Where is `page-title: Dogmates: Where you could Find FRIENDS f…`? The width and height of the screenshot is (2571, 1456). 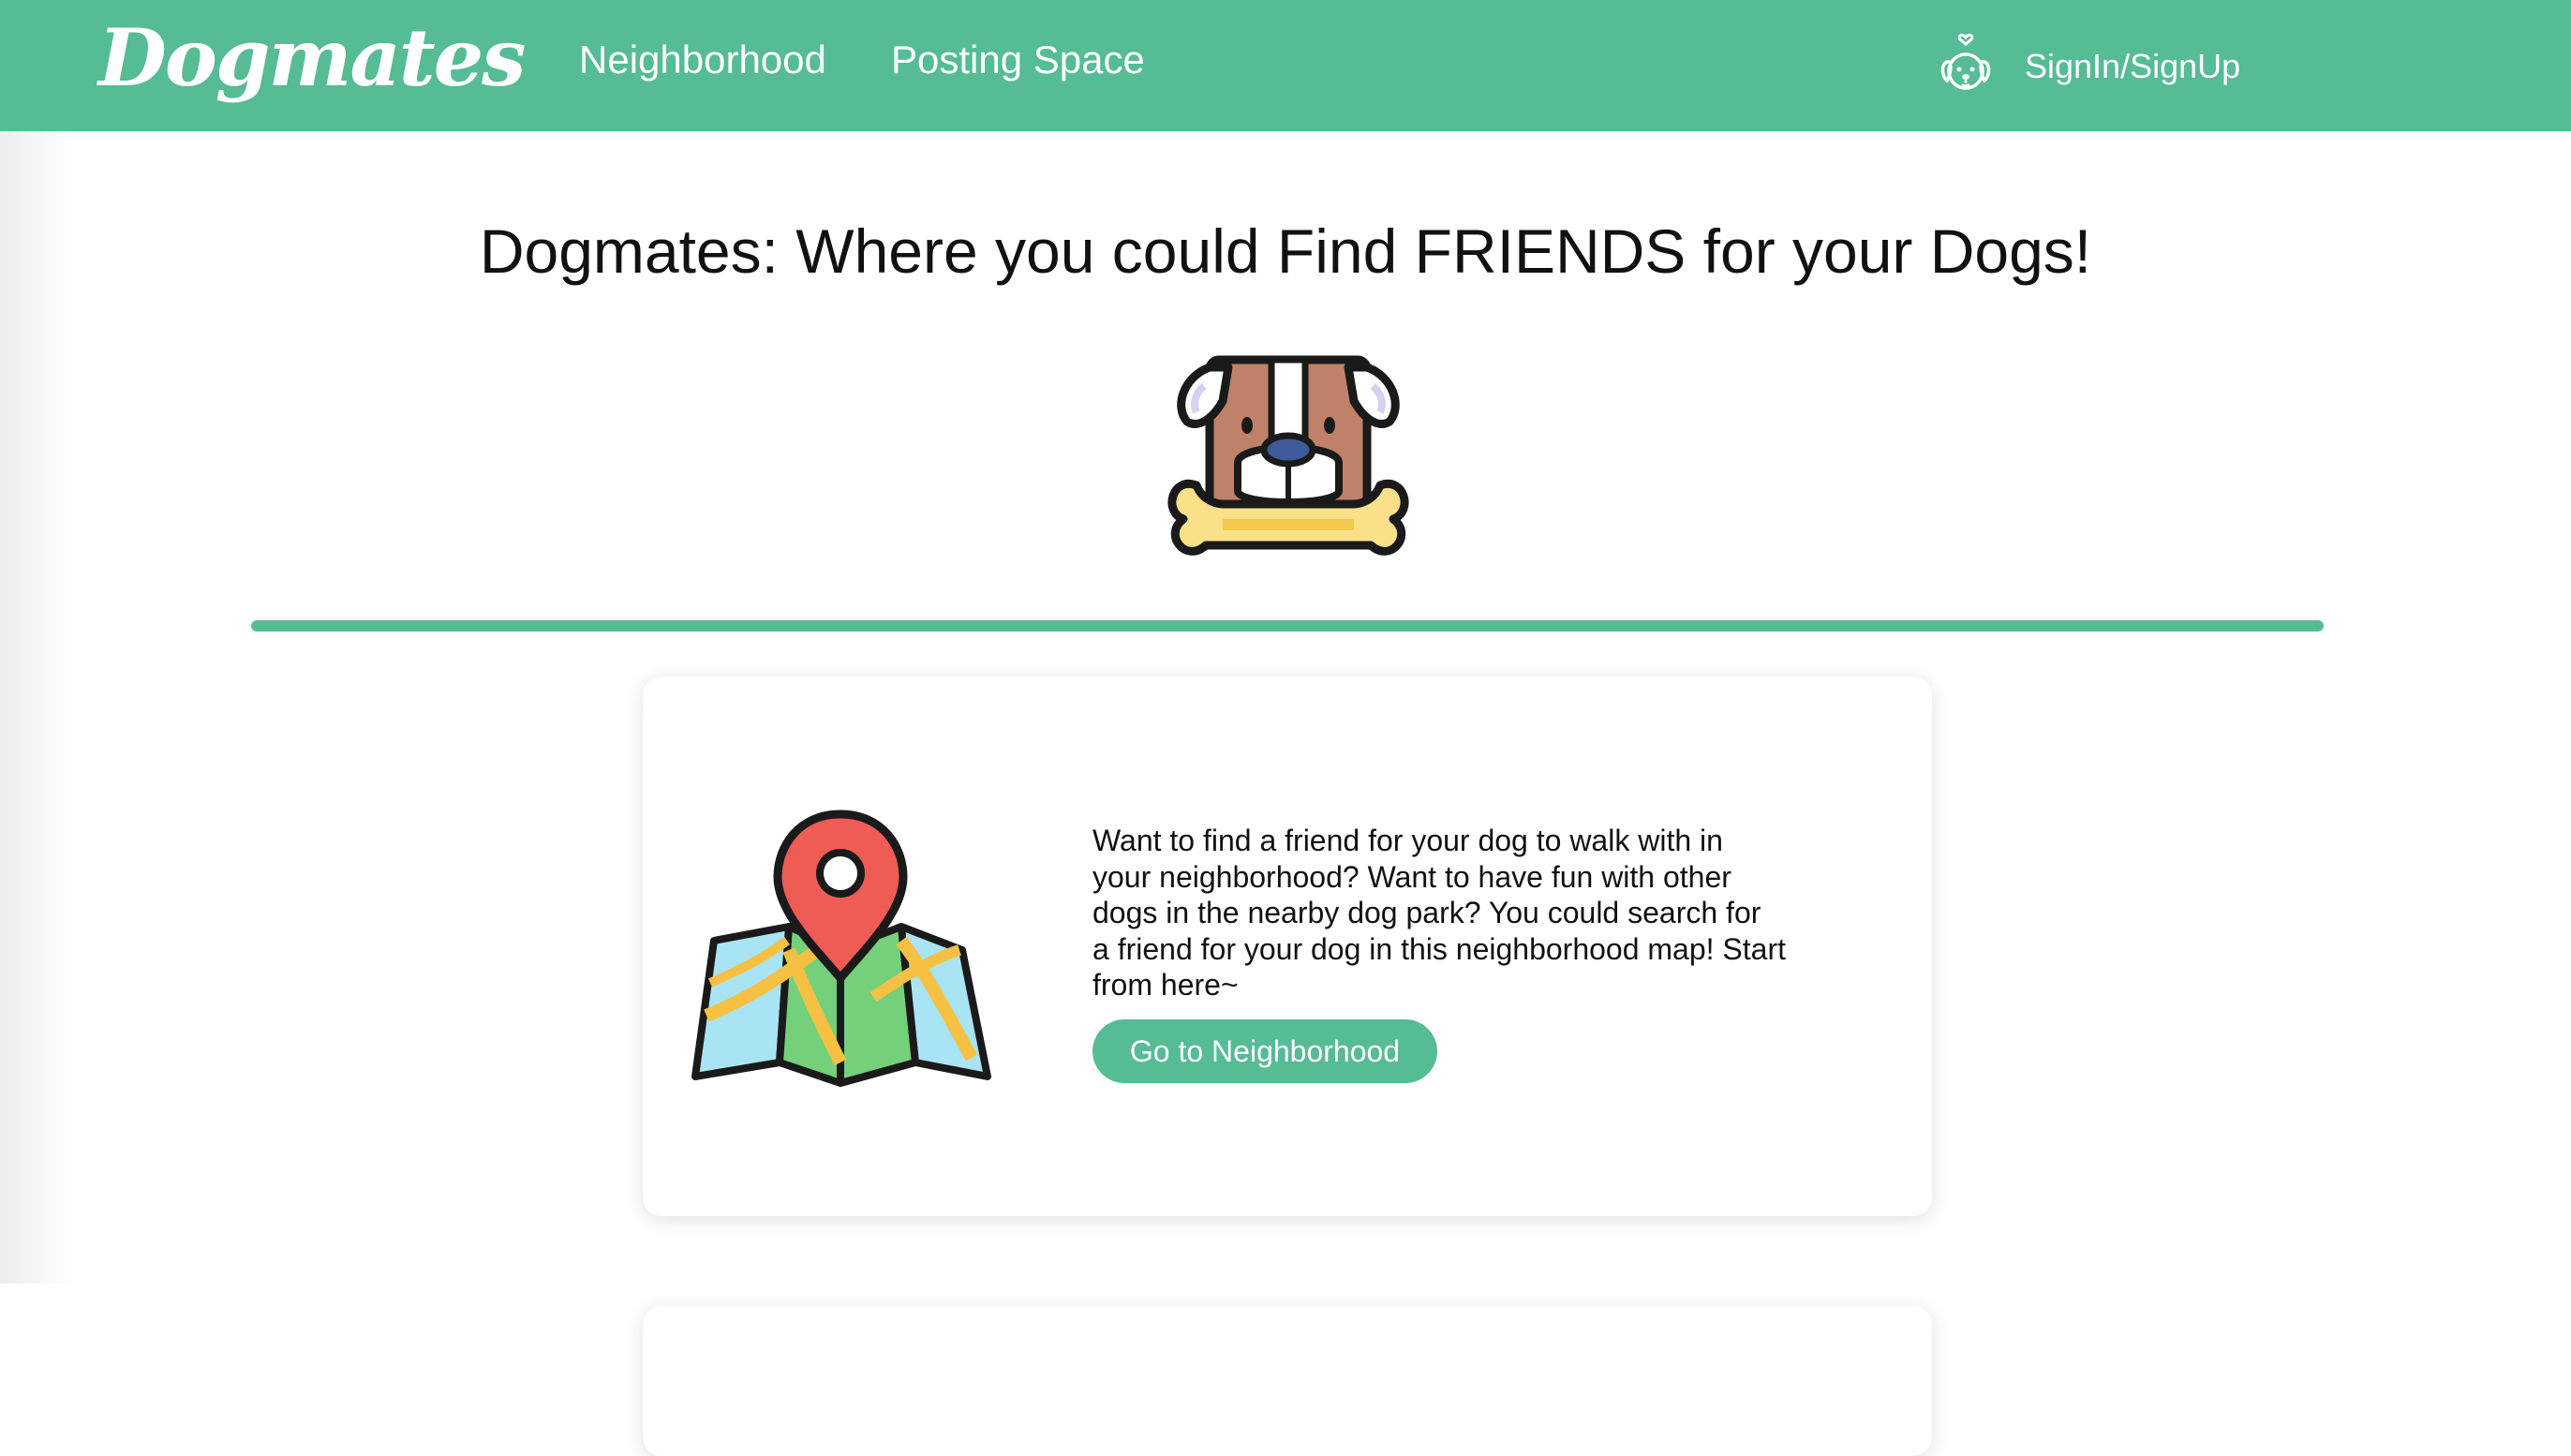 page-title: Dogmates: Where you could Find FRIENDS f… is located at coordinates (1285, 251).